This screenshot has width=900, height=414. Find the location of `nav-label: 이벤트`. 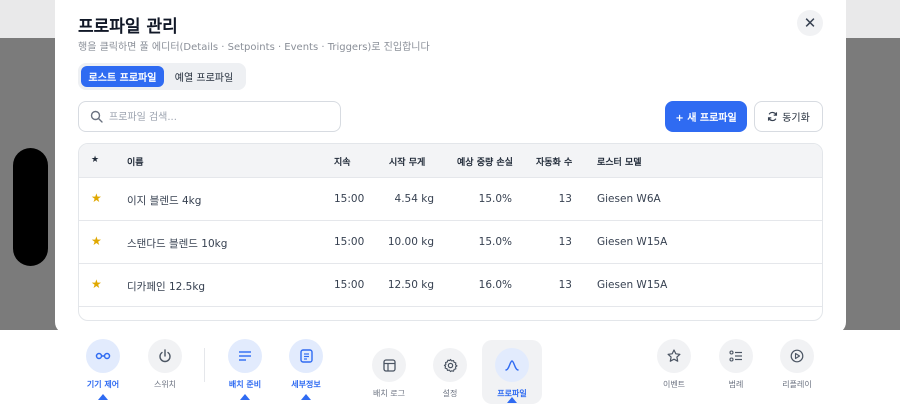

nav-label: 이벤트 is located at coordinates (674, 384).